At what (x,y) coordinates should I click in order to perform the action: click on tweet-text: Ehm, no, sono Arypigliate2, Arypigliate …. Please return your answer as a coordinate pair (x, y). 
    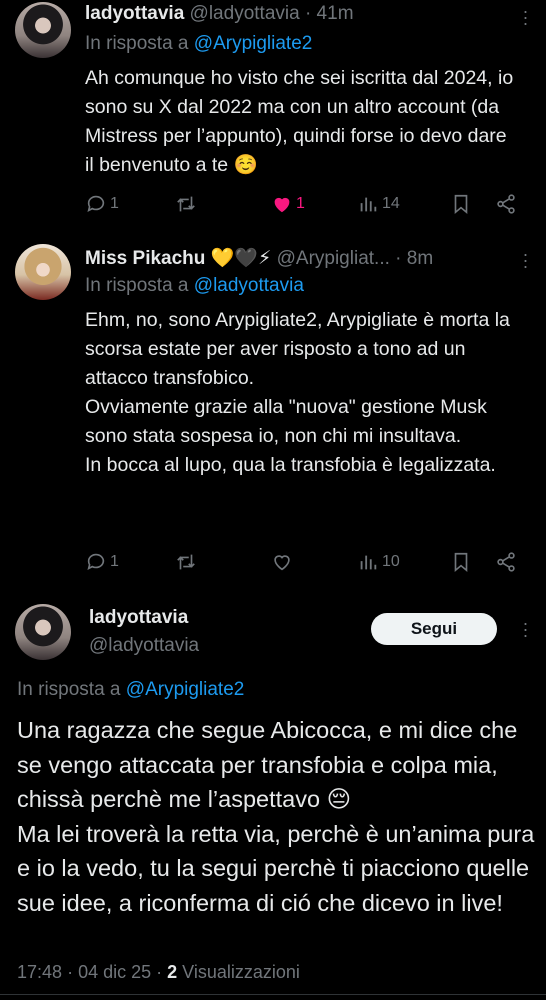
    Looking at the image, I should click on (297, 392).